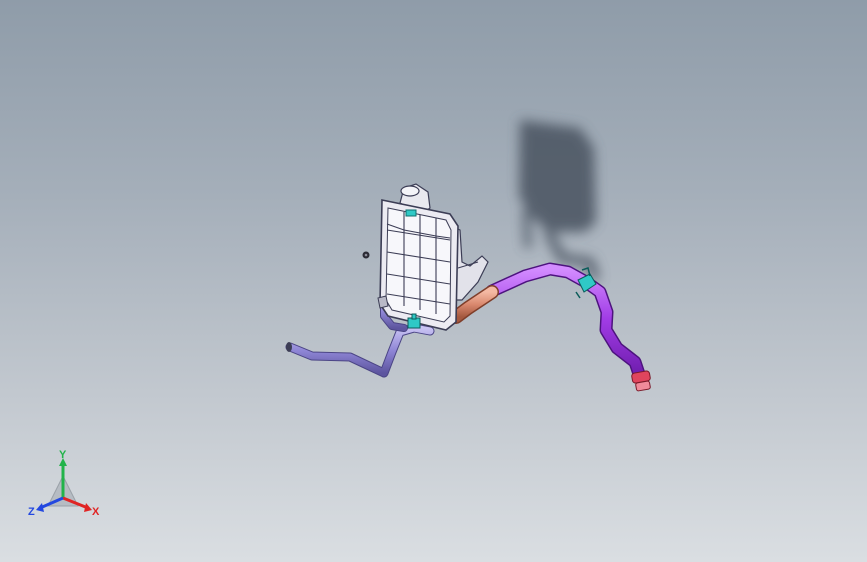  Describe the element at coordinates (66, 485) in the screenshot. I see `orientation-triad: Y X Z` at that location.